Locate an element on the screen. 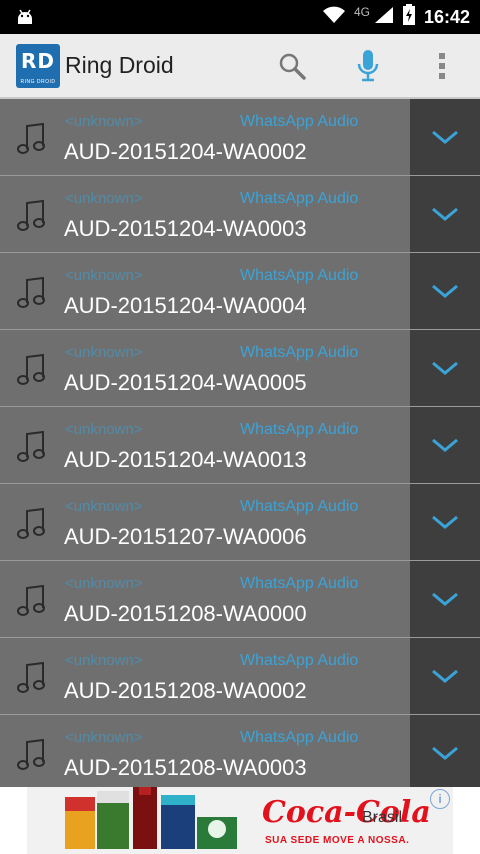  action-bar: RD RING DROID Ring Droid is located at coordinates (240, 66).